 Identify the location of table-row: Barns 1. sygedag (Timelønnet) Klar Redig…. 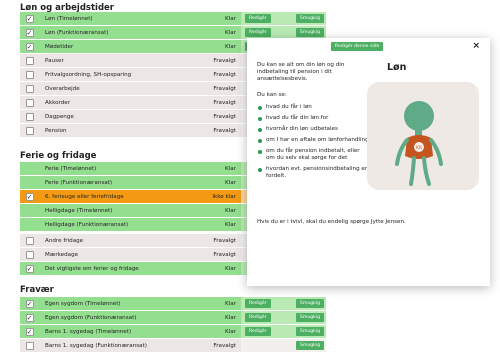
(173, 331).